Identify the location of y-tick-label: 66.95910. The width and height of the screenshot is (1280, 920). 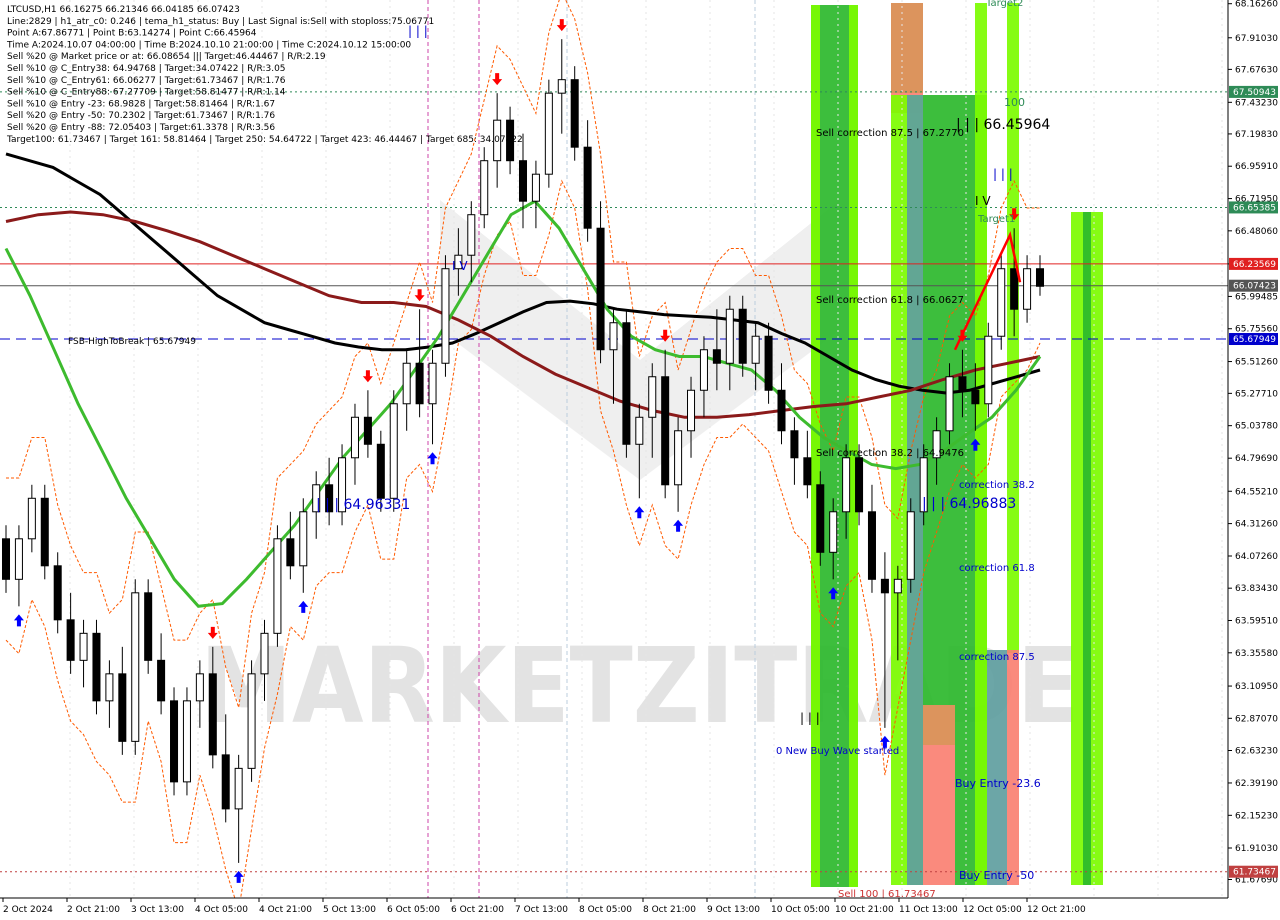
(1256, 167).